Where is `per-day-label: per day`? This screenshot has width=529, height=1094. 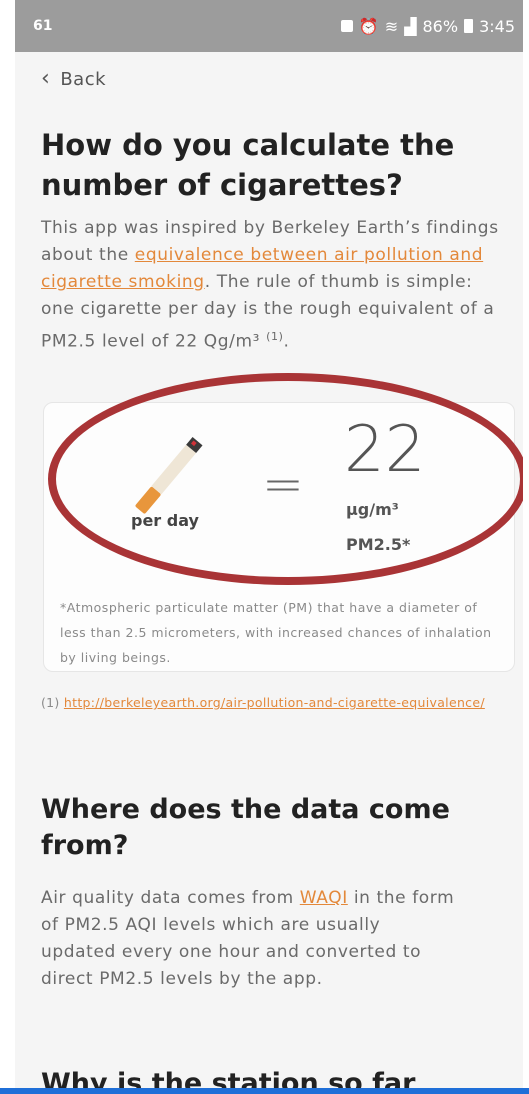
per-day-label: per day is located at coordinates (165, 520).